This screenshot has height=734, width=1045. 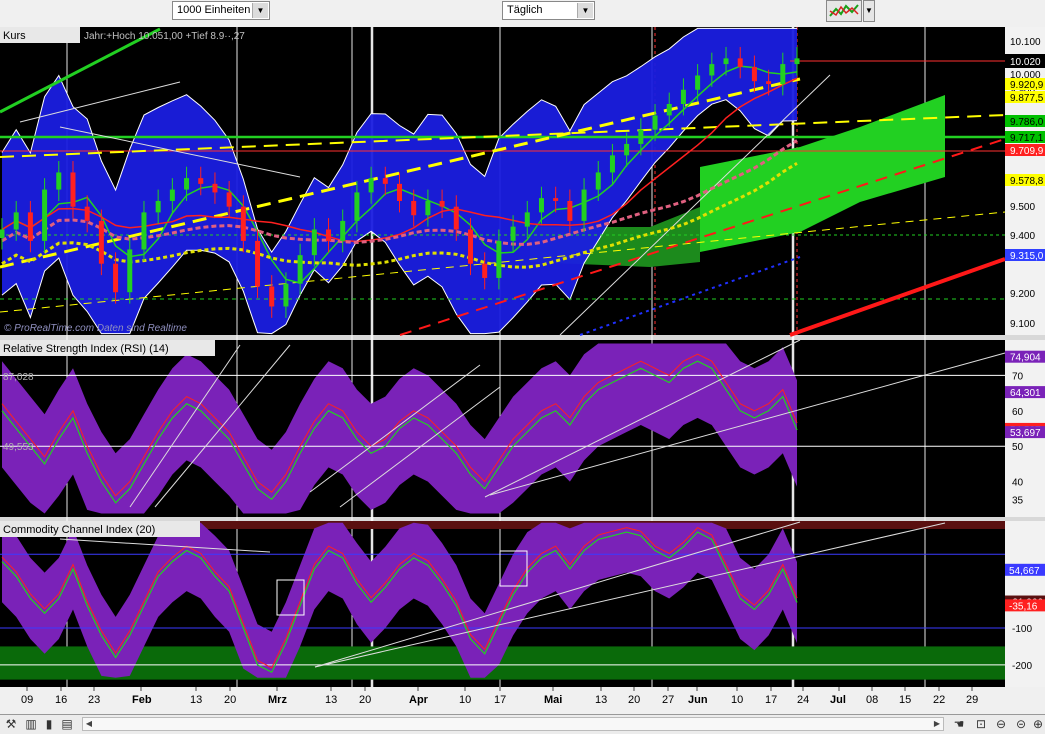 What do you see at coordinates (31, 724) in the screenshot?
I see `bar-chart-icon: ▥` at bounding box center [31, 724].